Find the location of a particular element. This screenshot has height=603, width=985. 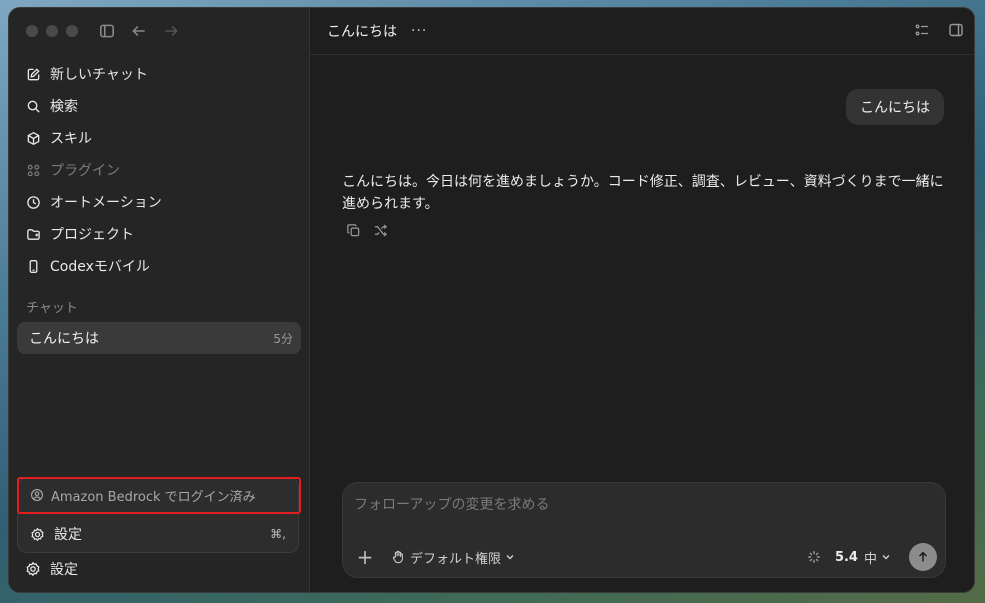

login-status-text: Amazon Bedrock でログイン済み is located at coordinates (153, 497).